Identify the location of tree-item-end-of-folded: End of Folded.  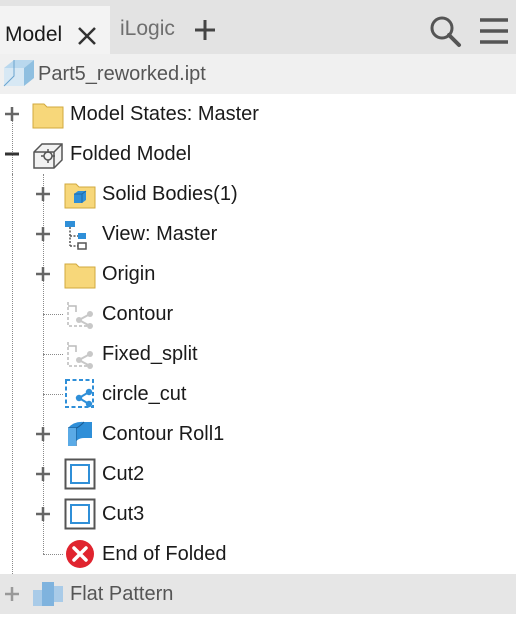
(258, 554).